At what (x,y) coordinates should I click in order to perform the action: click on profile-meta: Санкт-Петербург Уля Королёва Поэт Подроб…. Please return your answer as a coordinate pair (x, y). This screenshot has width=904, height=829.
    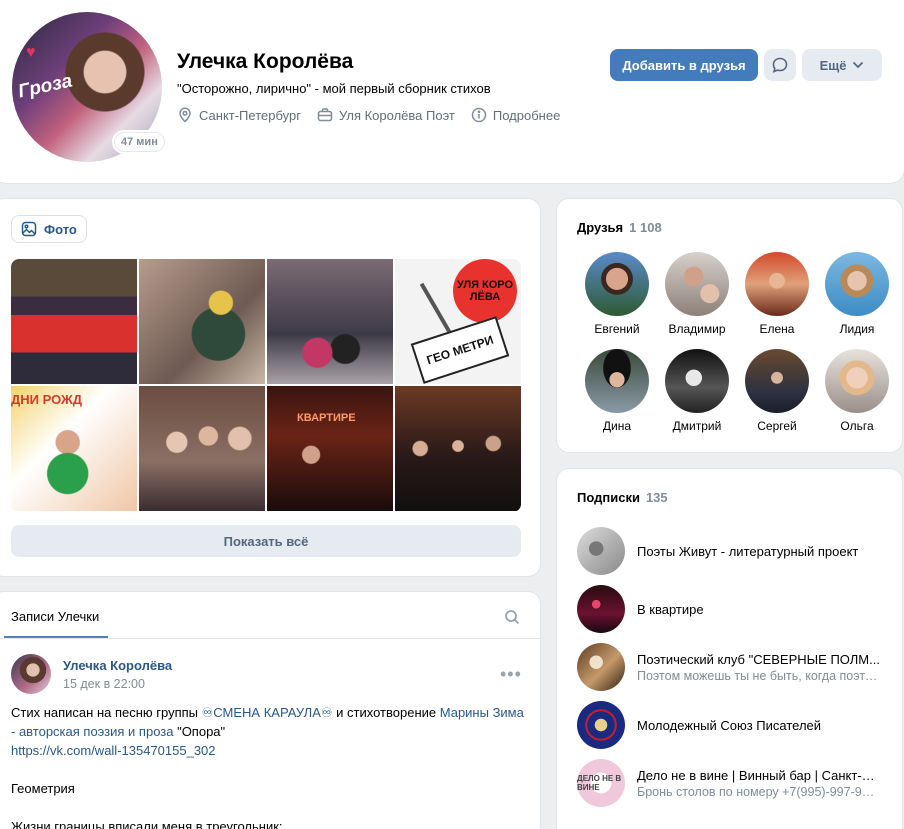
    Looking at the image, I should click on (368, 115).